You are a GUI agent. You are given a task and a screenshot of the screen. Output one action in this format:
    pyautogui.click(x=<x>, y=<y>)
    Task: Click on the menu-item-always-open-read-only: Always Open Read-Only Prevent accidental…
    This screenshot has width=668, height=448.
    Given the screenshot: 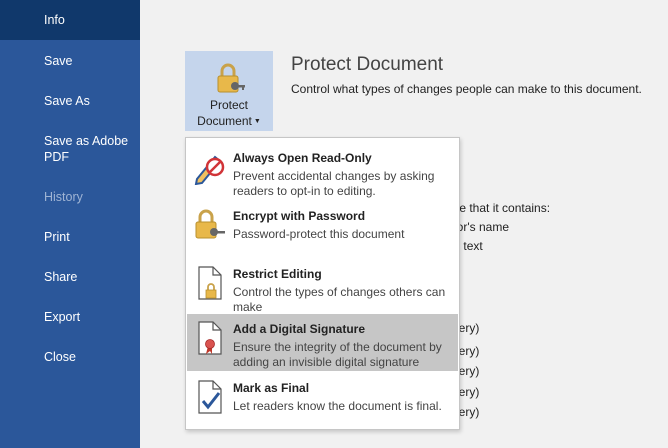 What is the action you would take?
    pyautogui.click(x=322, y=171)
    